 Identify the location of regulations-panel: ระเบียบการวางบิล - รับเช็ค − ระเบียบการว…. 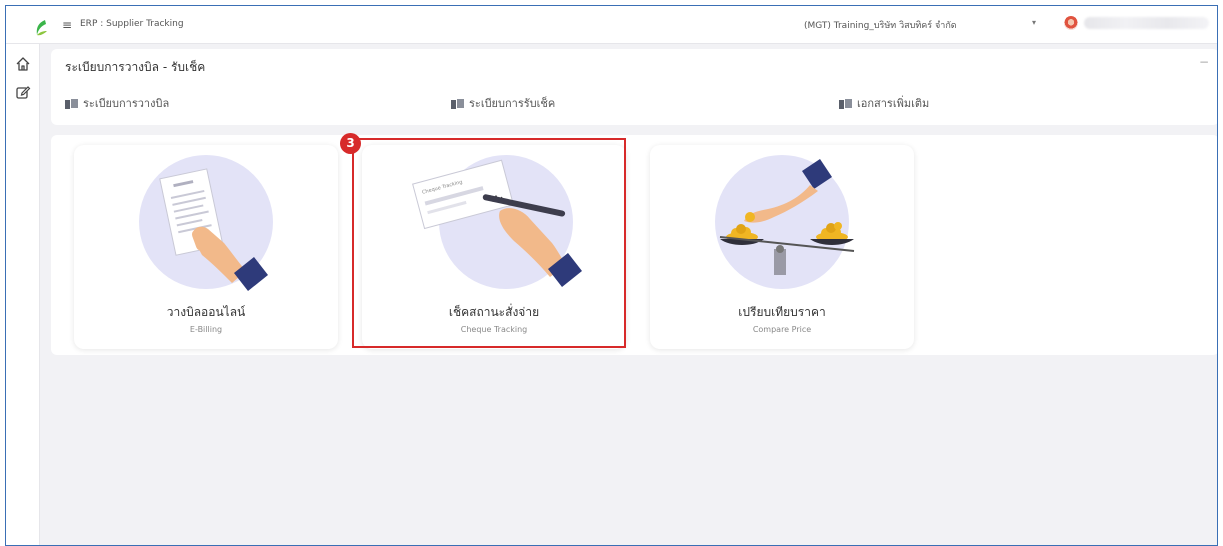
(634, 87).